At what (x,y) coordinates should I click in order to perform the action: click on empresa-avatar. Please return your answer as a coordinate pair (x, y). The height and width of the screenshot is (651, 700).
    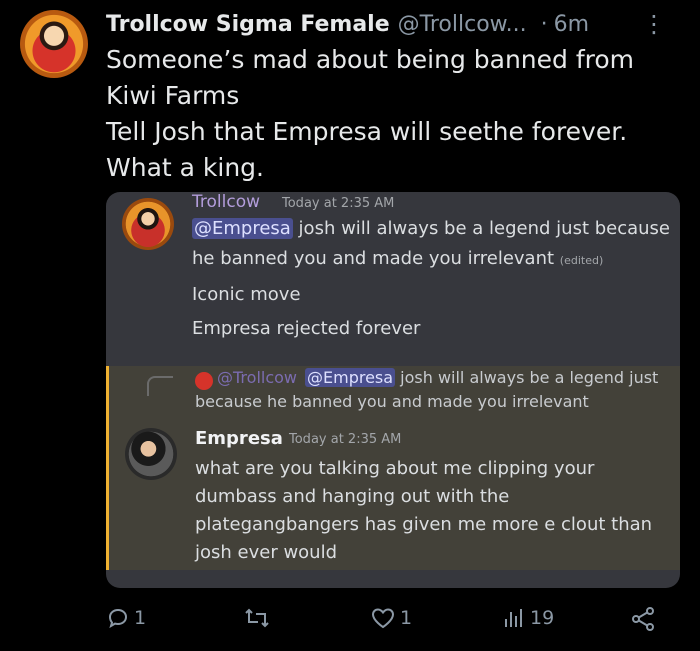
    Looking at the image, I should click on (151, 454).